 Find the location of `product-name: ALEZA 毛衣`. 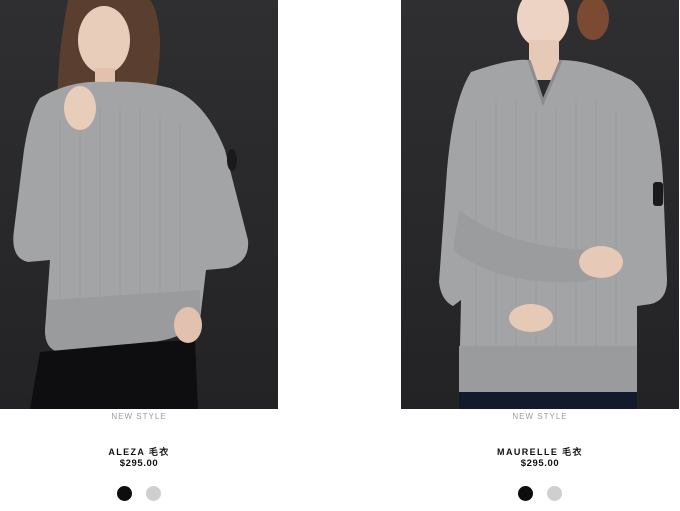

product-name: ALEZA 毛衣 is located at coordinates (139, 451).